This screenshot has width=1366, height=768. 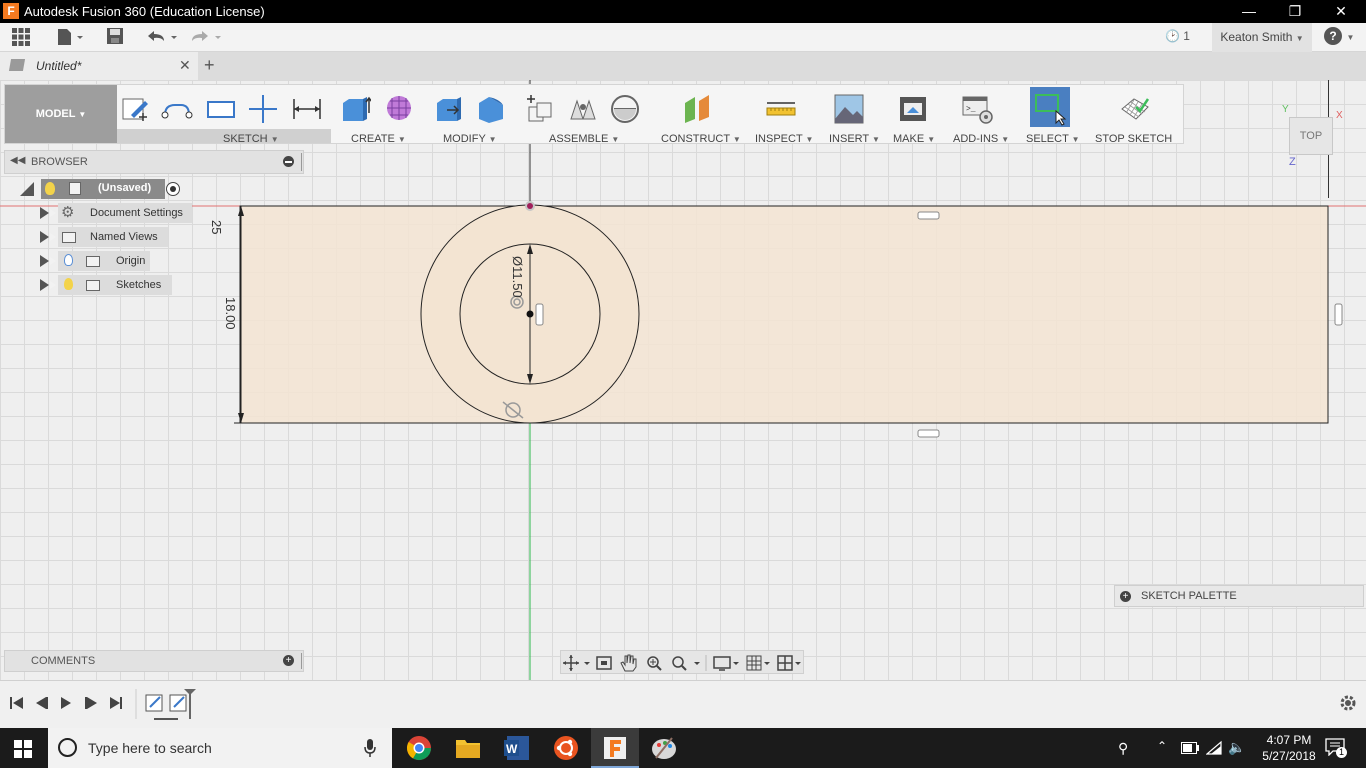 I want to click on look-at-icon, so click(x=604, y=663).